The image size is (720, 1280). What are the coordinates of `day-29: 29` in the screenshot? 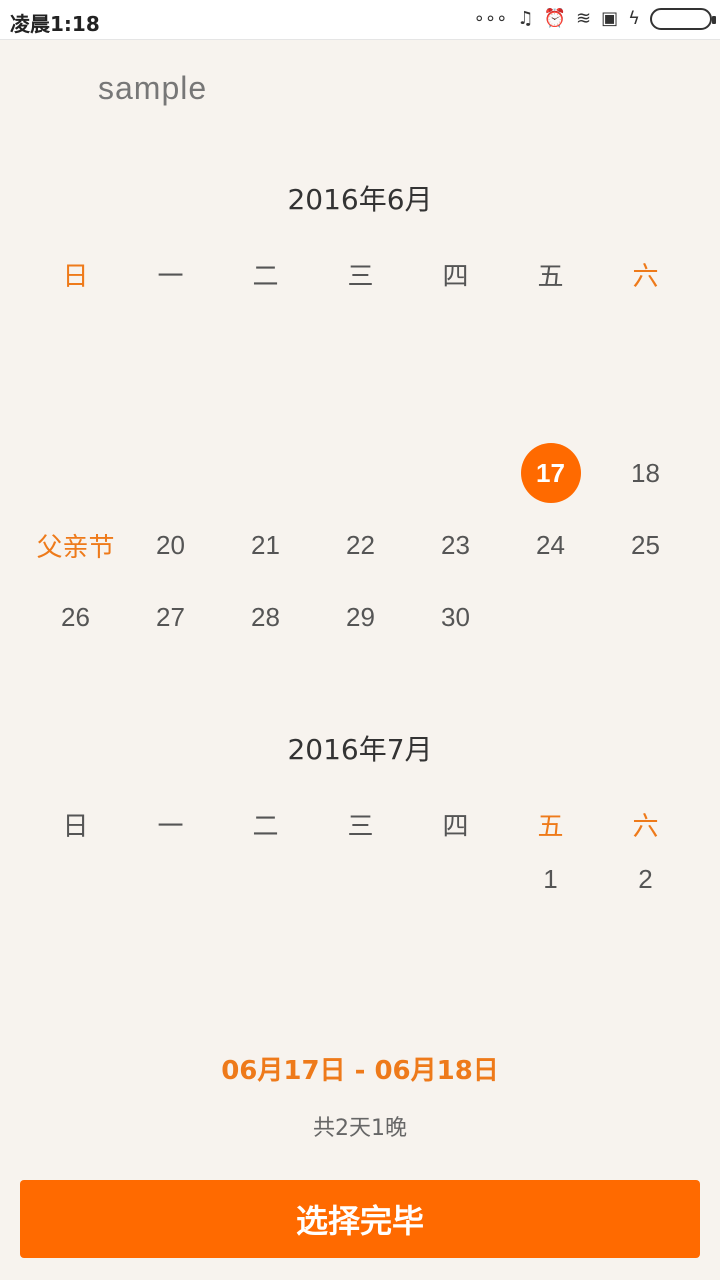 It's located at (360, 617).